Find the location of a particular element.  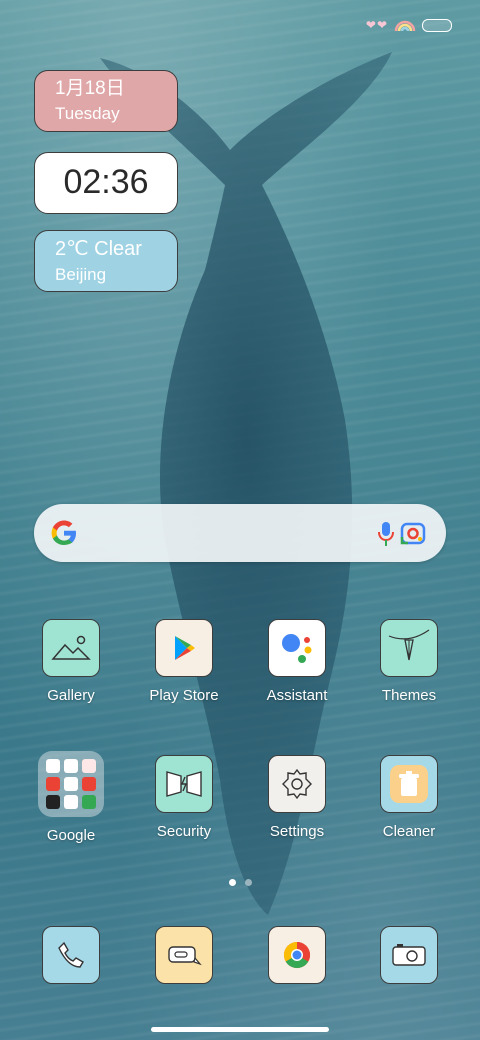

status-bar: ❤︎❤︎ is located at coordinates (409, 25).